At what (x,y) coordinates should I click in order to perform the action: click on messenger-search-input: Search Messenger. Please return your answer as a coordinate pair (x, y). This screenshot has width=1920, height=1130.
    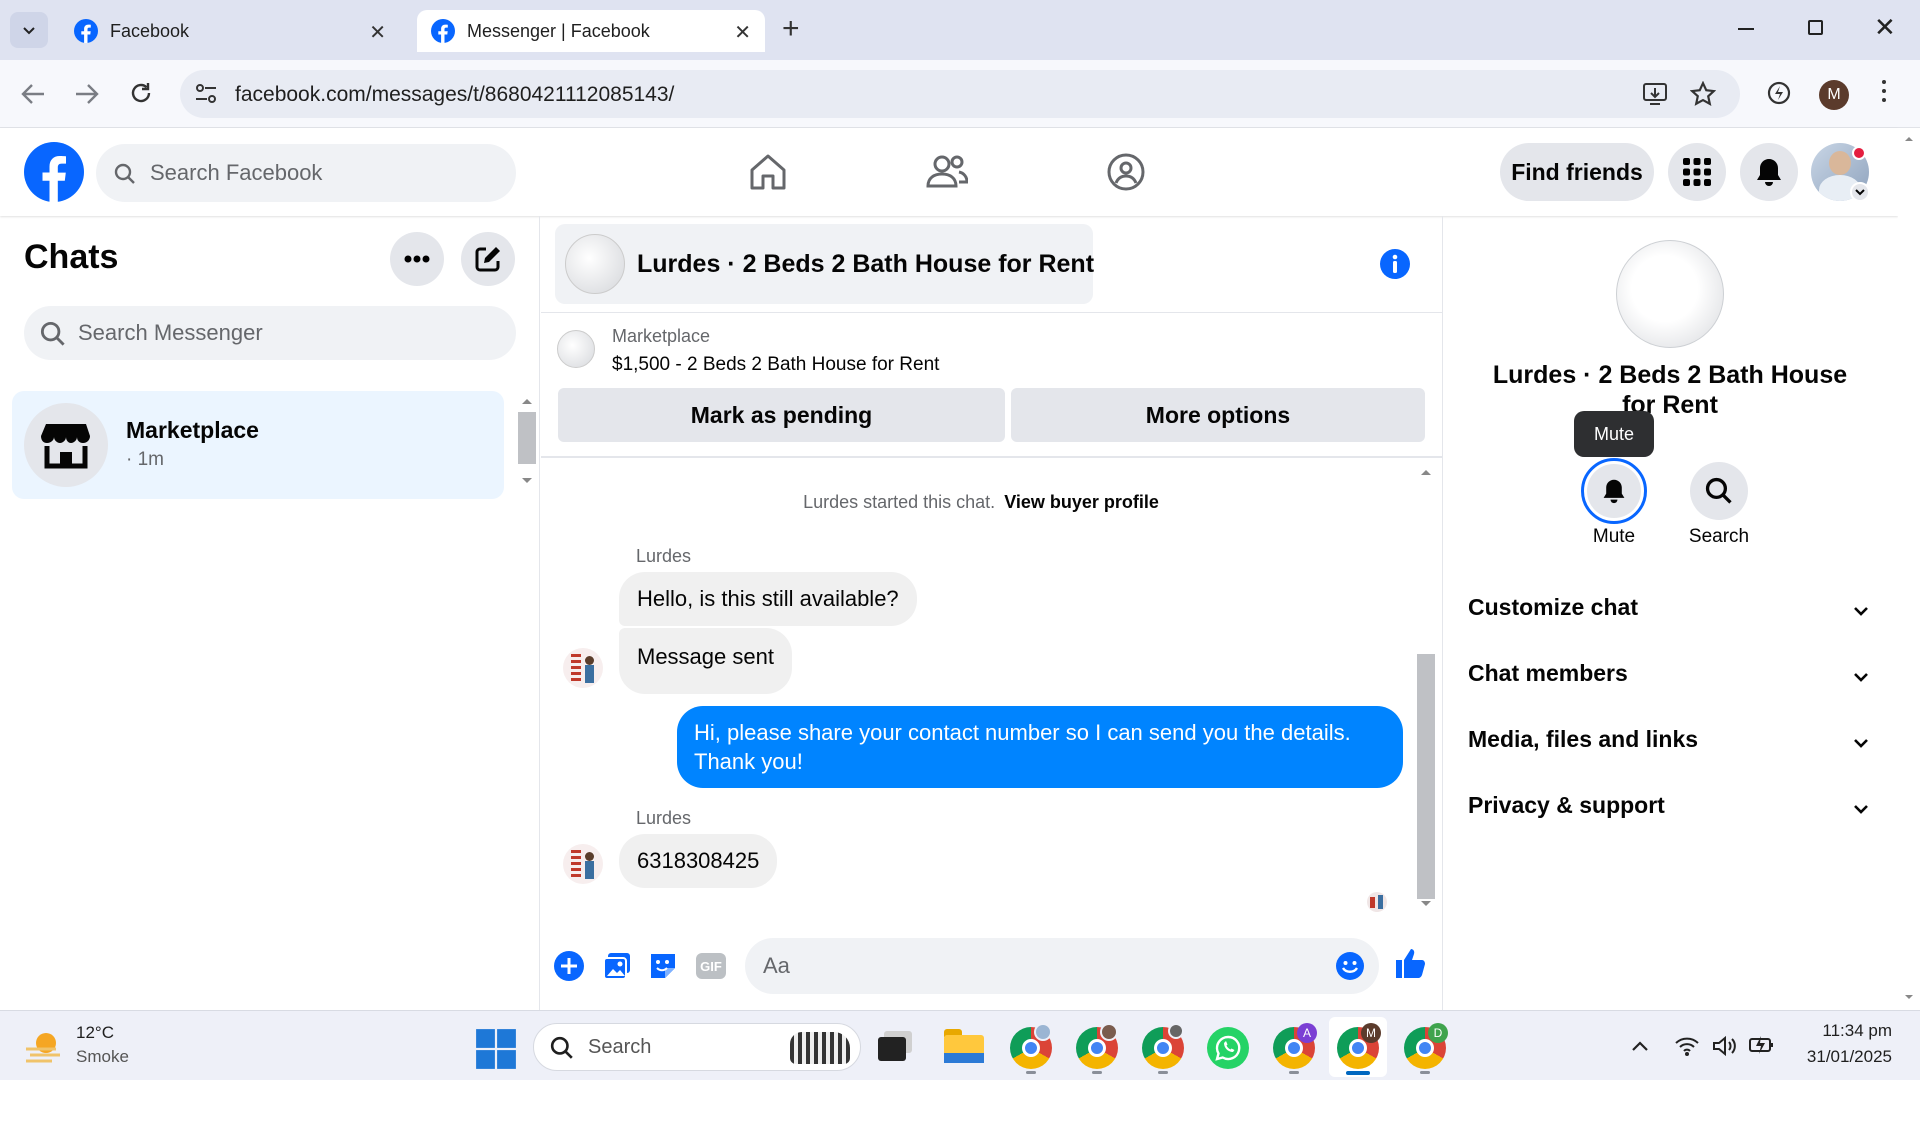
    Looking at the image, I should click on (270, 333).